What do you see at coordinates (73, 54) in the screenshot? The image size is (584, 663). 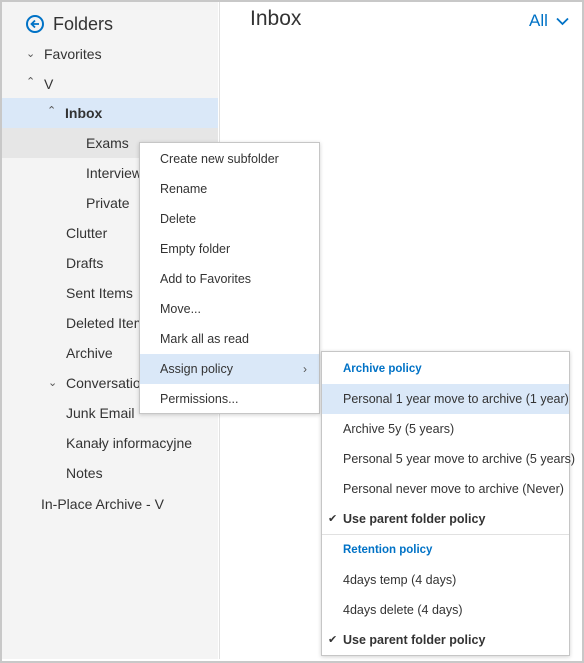 I see `tree-item-label: Favorites` at bounding box center [73, 54].